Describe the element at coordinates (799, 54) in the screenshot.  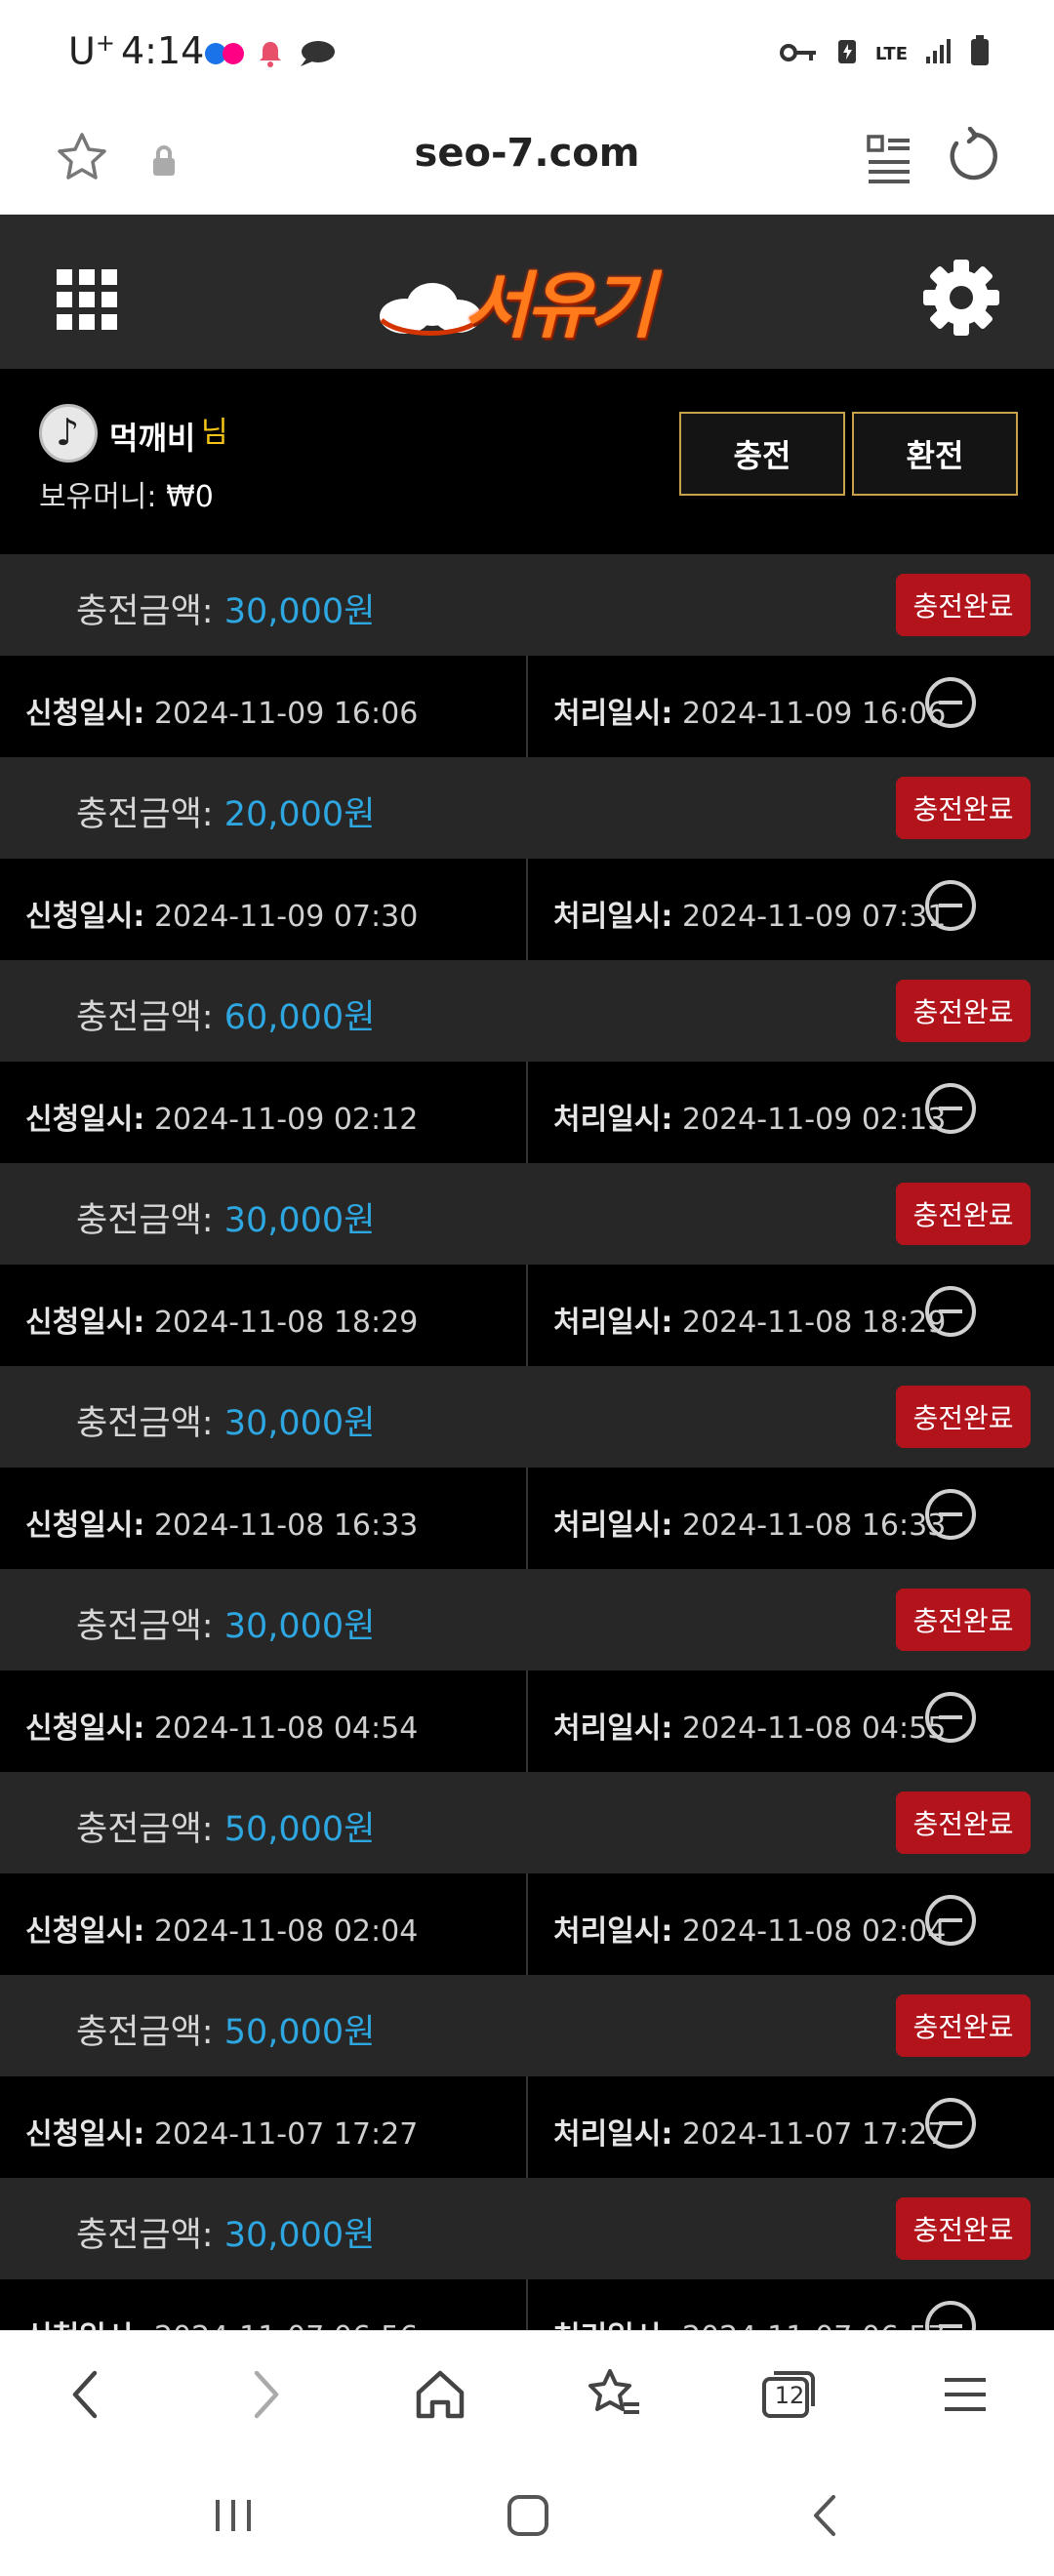
I see `key-icon` at that location.